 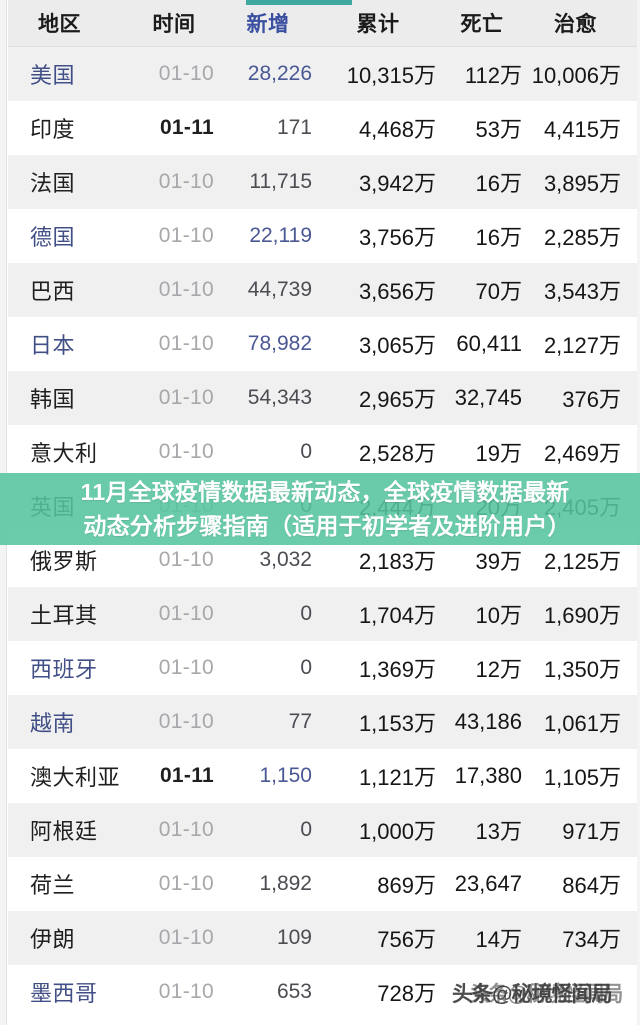 I want to click on column-header-death: 死亡, so click(x=484, y=23).